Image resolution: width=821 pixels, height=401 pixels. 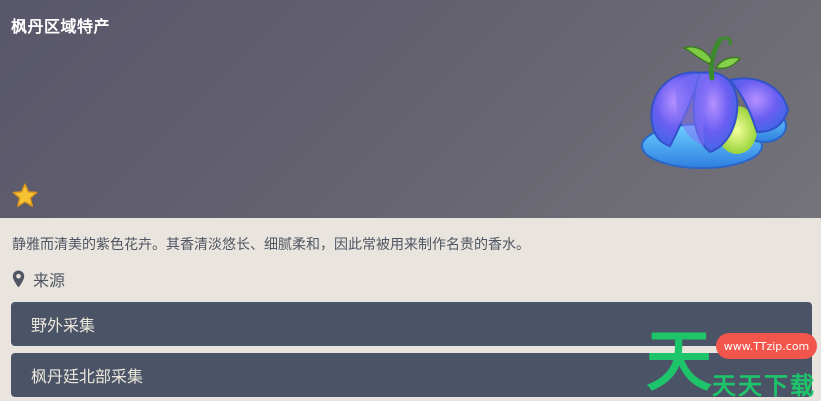 I want to click on watermark-logo: 天, so click(x=679, y=361).